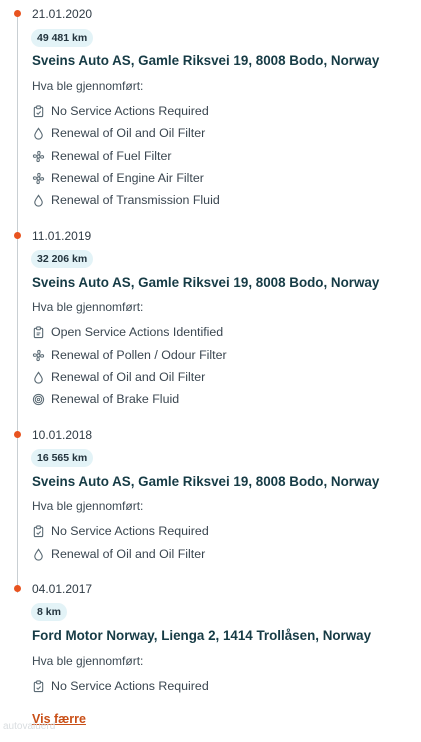 This screenshot has width=421, height=742. I want to click on mileage-badge: 8 km, so click(49, 612).